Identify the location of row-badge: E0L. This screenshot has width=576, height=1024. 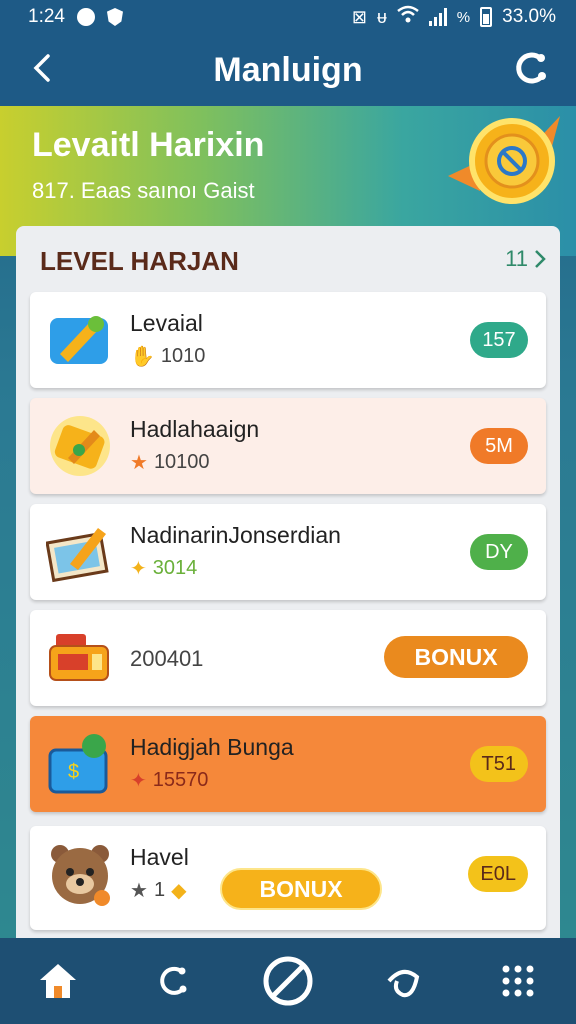
(498, 874).